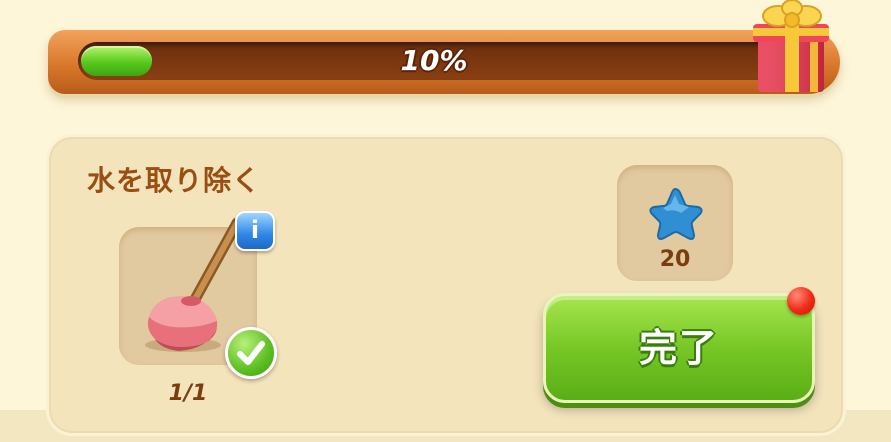 The image size is (891, 442). Describe the element at coordinates (675, 213) in the screenshot. I see `blue-star-icon` at that location.